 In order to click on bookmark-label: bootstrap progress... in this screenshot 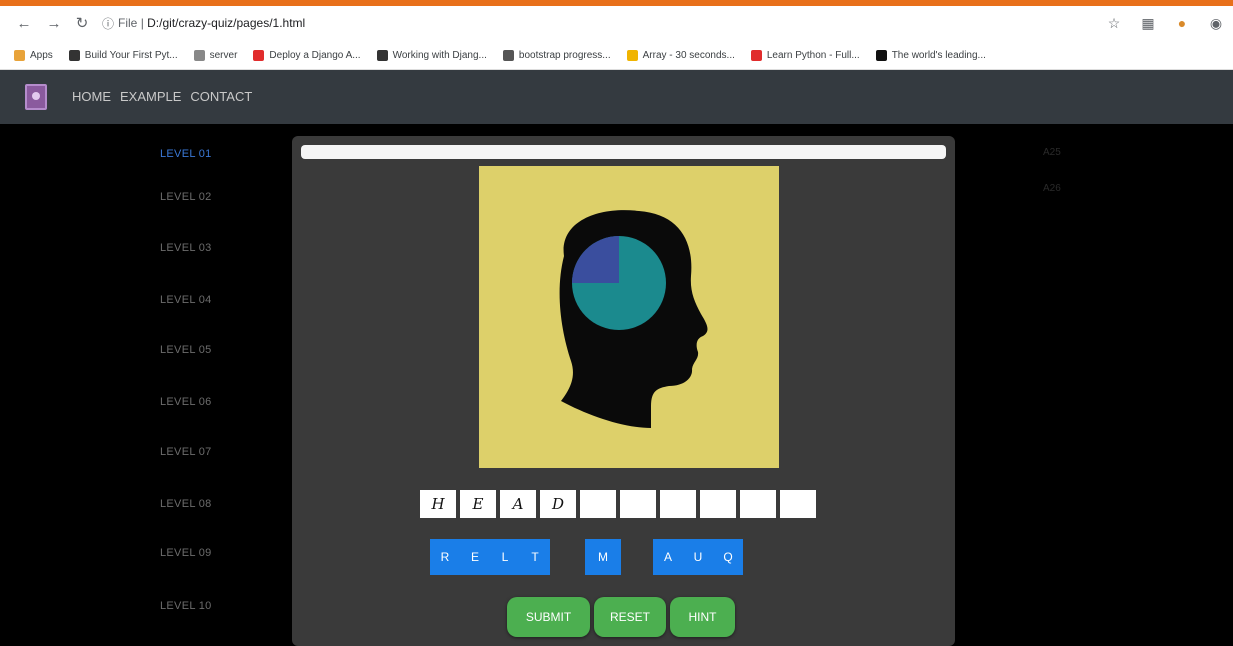, I will do `click(564, 55)`.